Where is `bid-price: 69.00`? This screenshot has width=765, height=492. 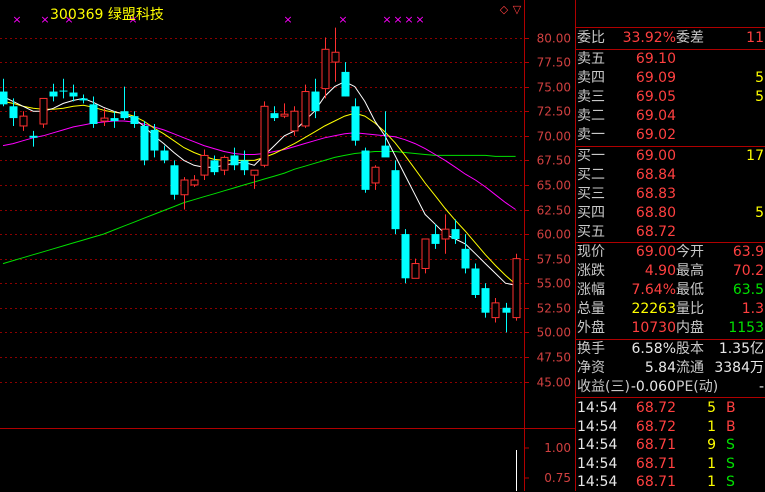 bid-price: 69.00 is located at coordinates (655, 156).